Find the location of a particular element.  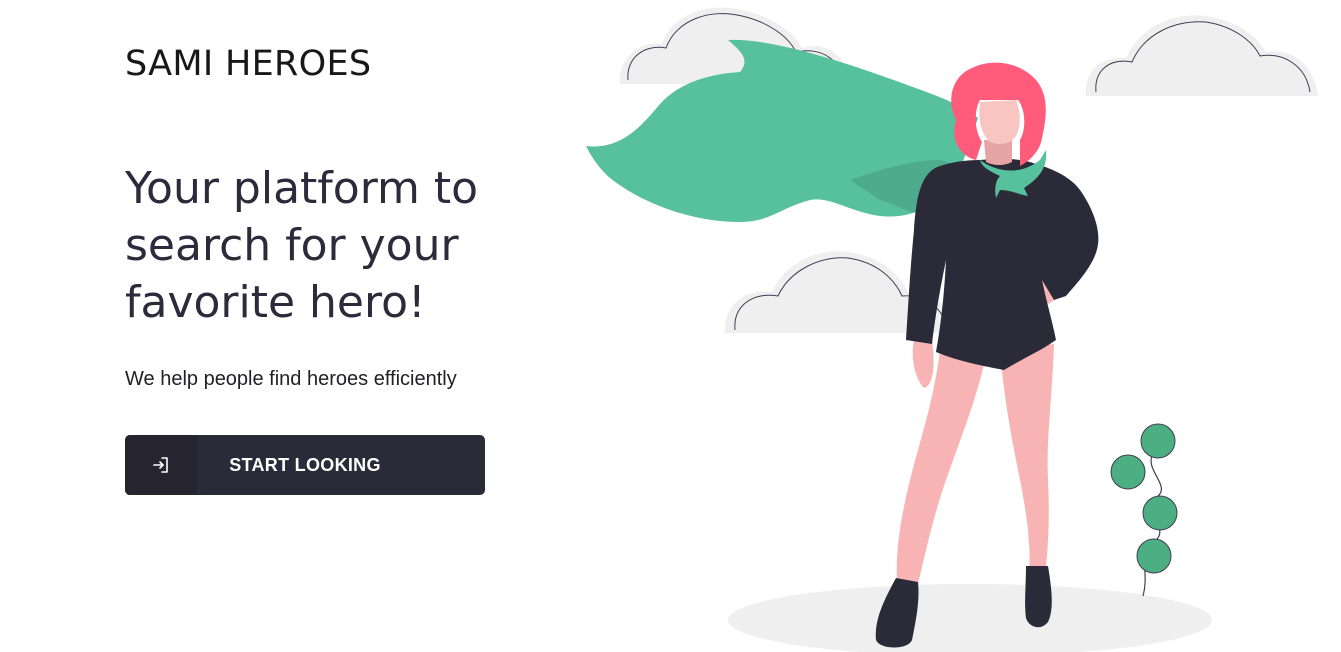

start-looking-button: START LOOKING is located at coordinates (305, 465).